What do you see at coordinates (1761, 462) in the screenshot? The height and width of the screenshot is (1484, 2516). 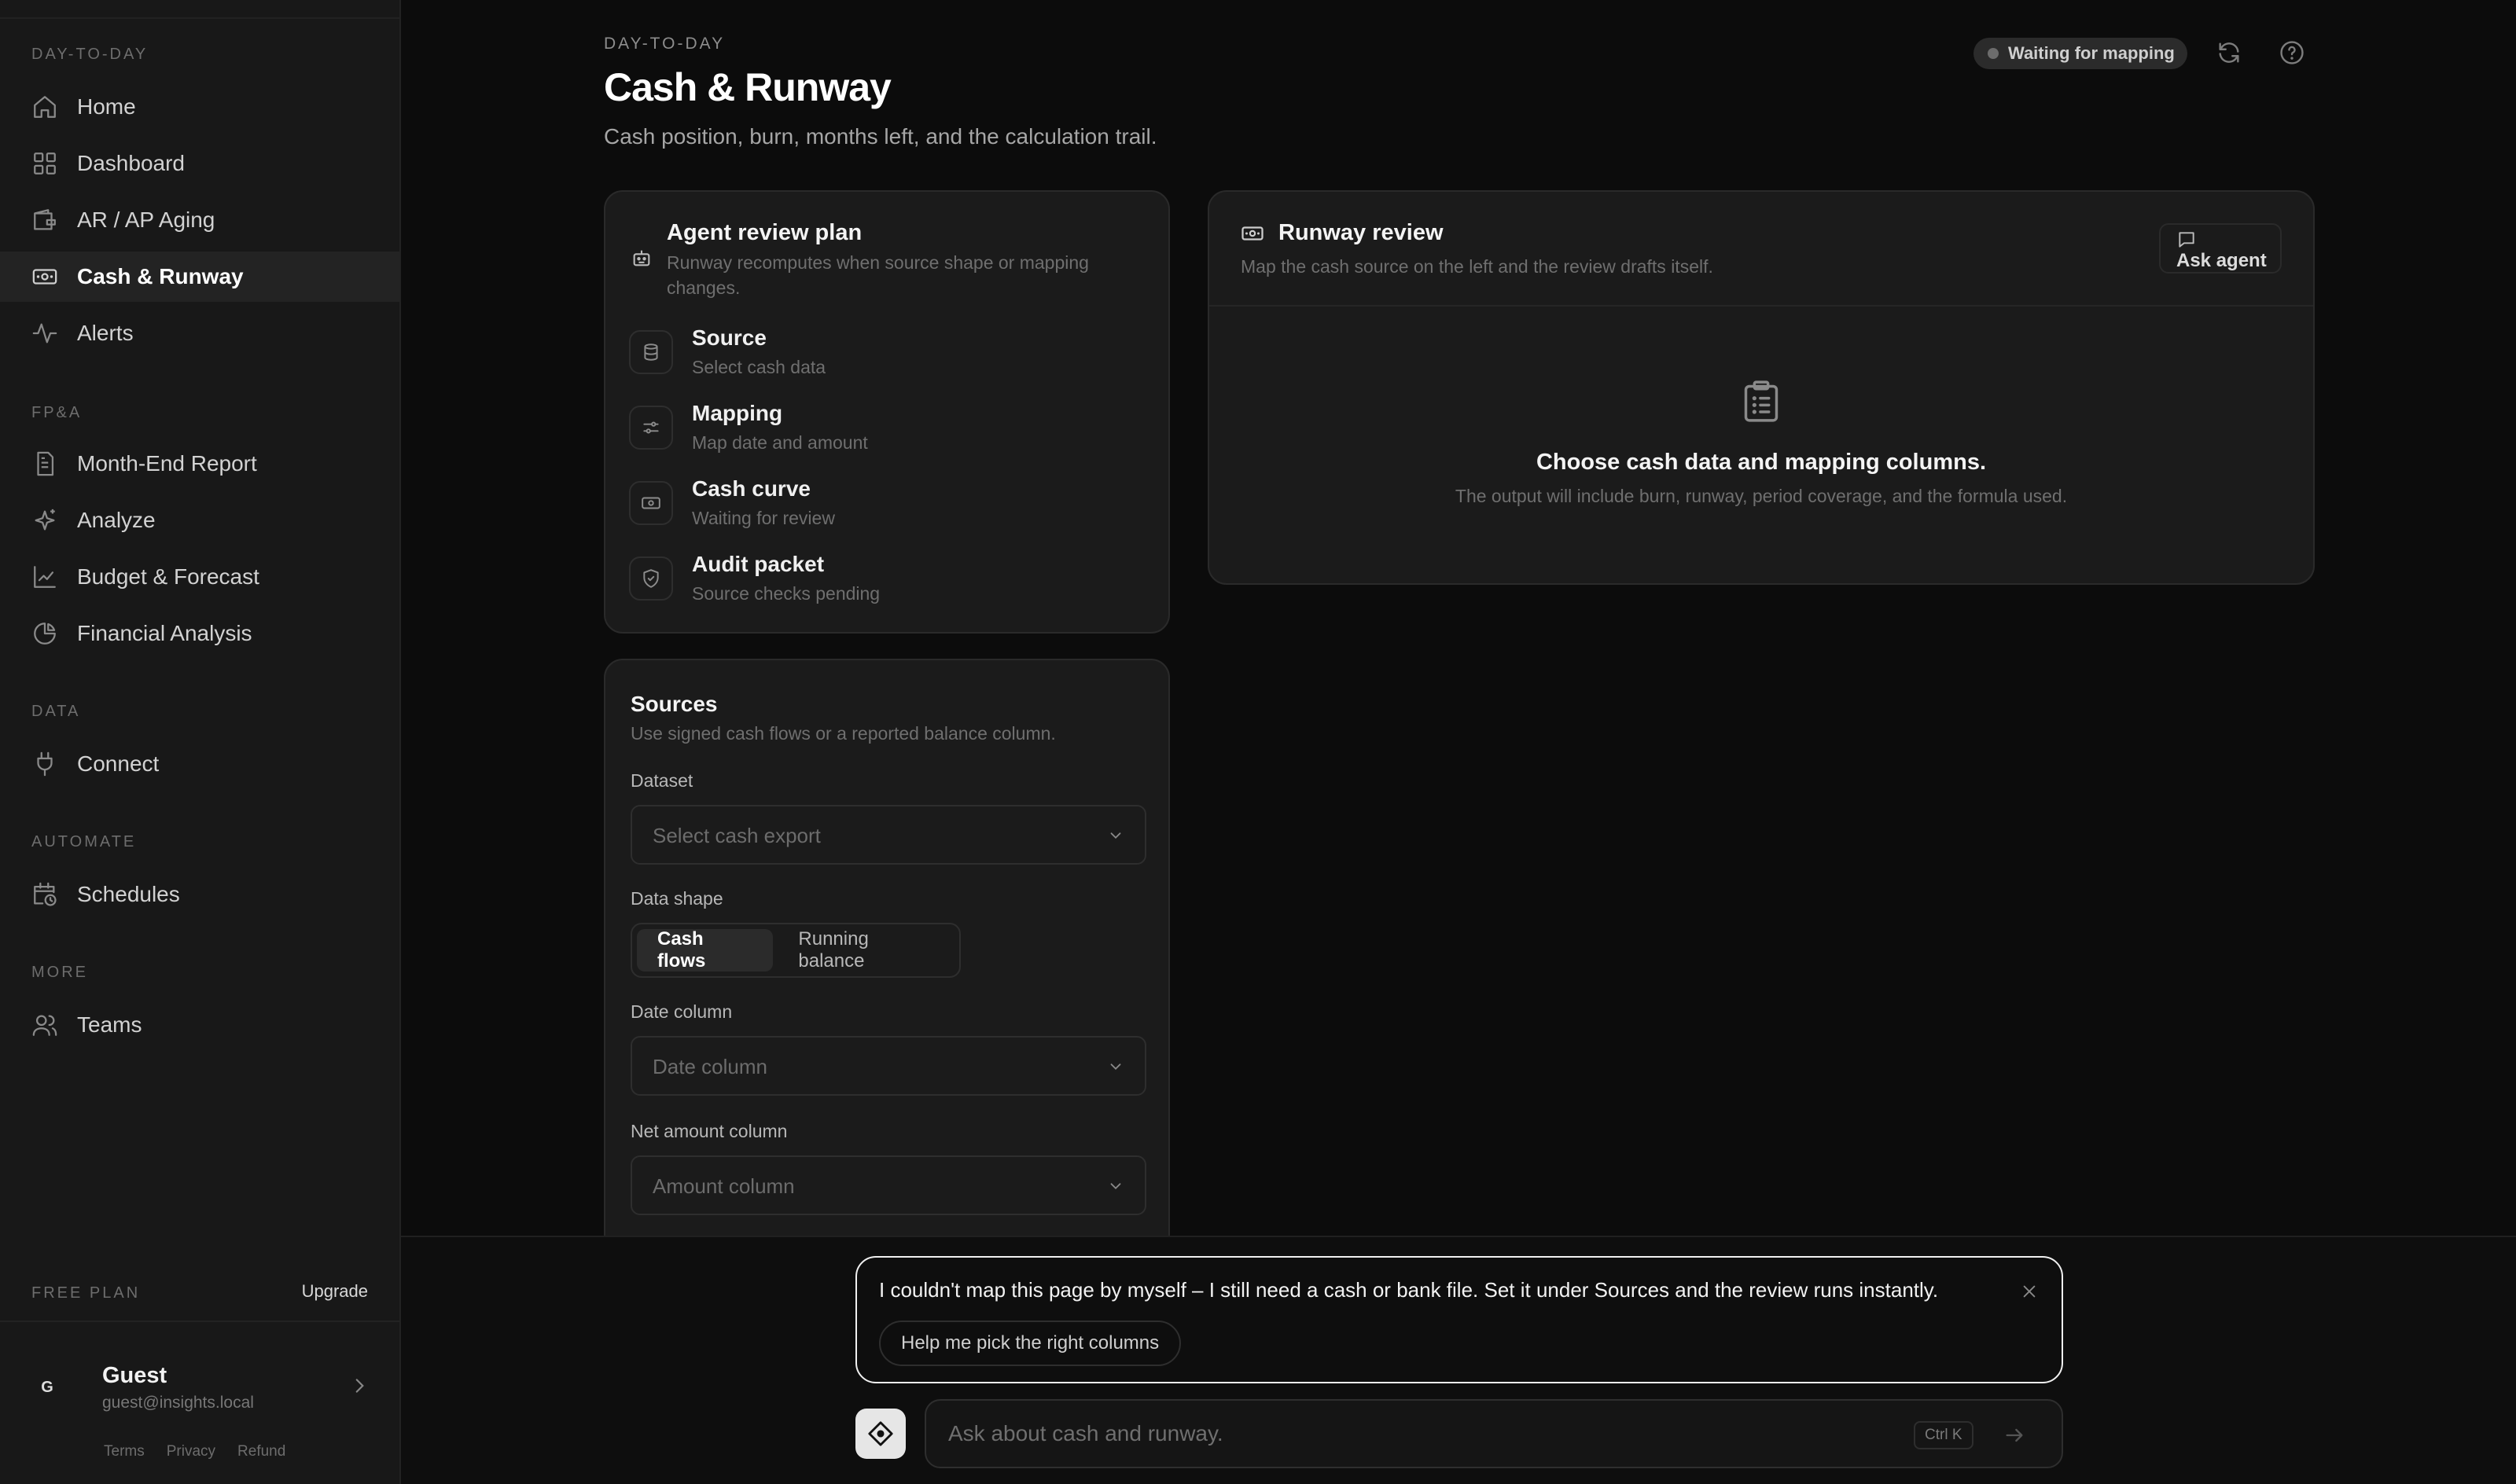 I see `empty-state-title: Choose cash data and mapping columns.` at bounding box center [1761, 462].